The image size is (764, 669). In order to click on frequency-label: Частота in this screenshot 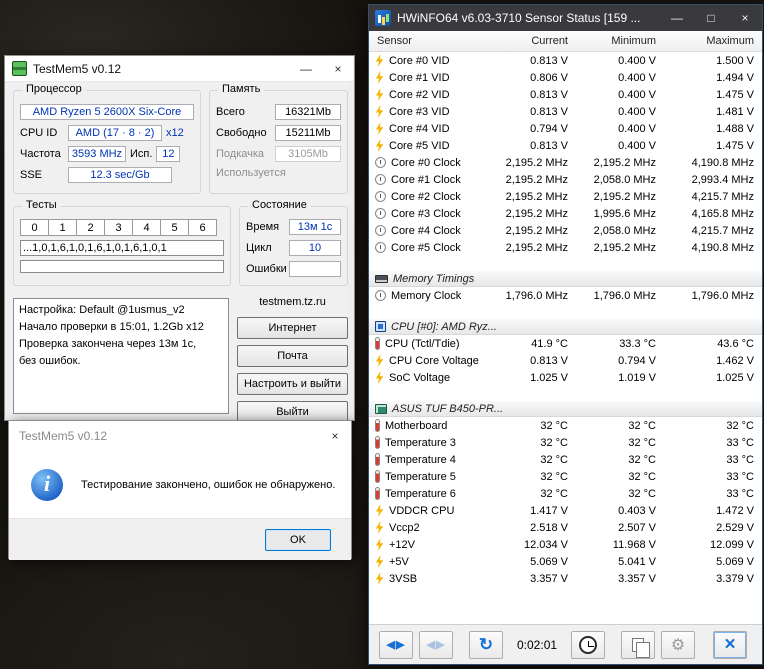, I will do `click(40, 154)`.